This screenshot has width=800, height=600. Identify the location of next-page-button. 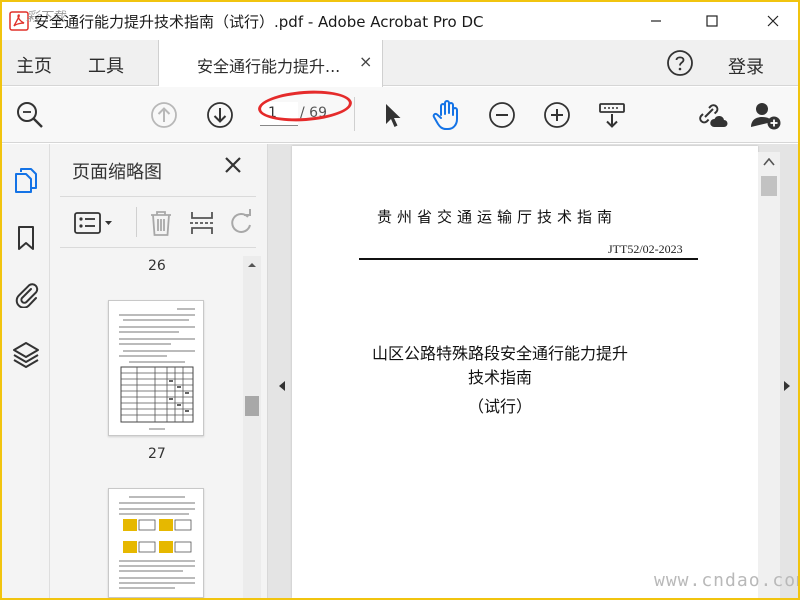
(220, 115).